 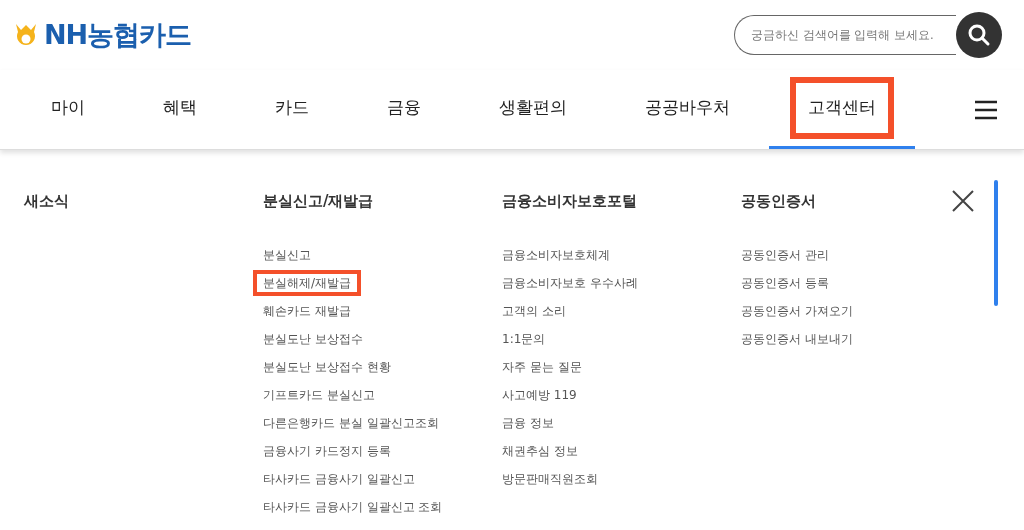 What do you see at coordinates (353, 506) in the screenshot?
I see `menu-link: 타사카드 금융사기 일괄신고 조회` at bounding box center [353, 506].